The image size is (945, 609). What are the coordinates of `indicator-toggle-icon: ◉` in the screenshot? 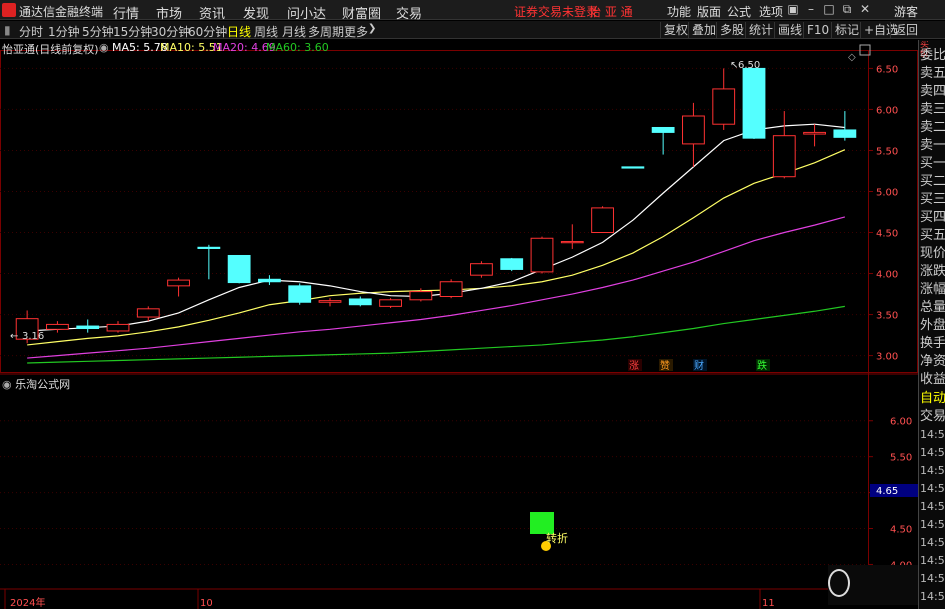 It's located at (104, 47).